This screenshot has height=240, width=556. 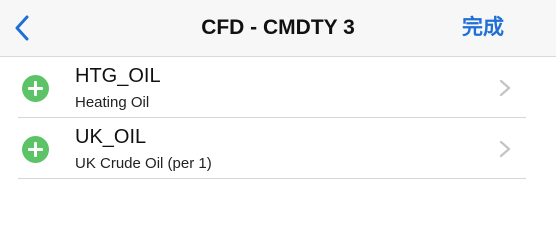 I want to click on done-button: 完成, so click(x=483, y=28).